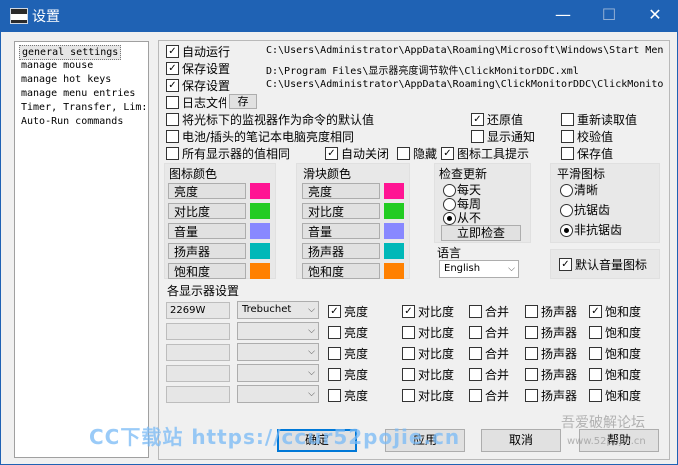  Describe the element at coordinates (172, 85) in the screenshot. I see `save-settings-checkbox-2: ✓` at that location.